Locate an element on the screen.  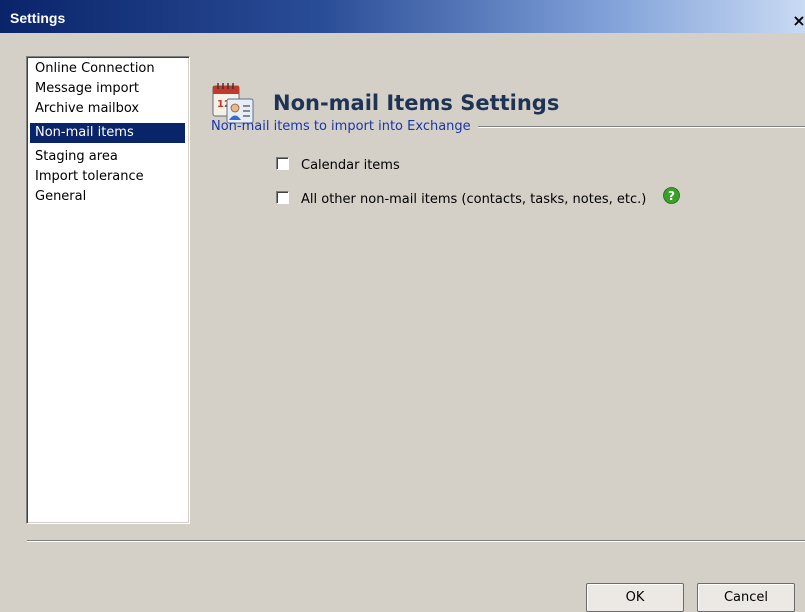
close-button: × is located at coordinates (798, 21).